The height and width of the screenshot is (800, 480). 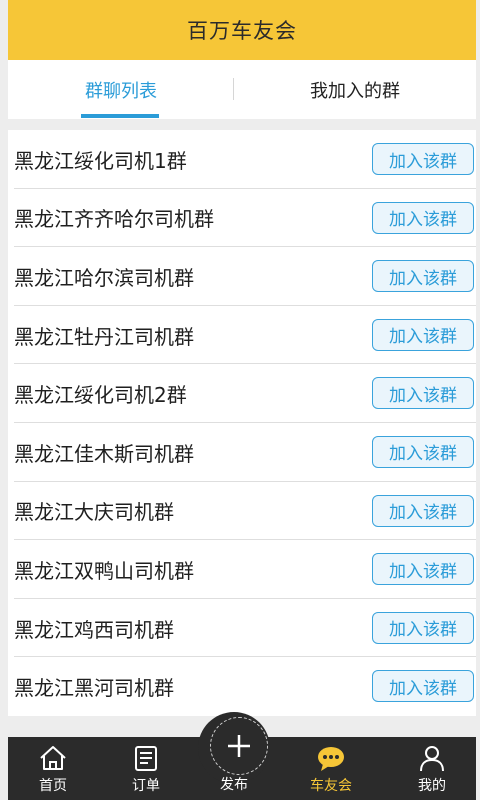 What do you see at coordinates (242, 686) in the screenshot?
I see `list-item: 黑龙江黑河司机群 加入该群` at bounding box center [242, 686].